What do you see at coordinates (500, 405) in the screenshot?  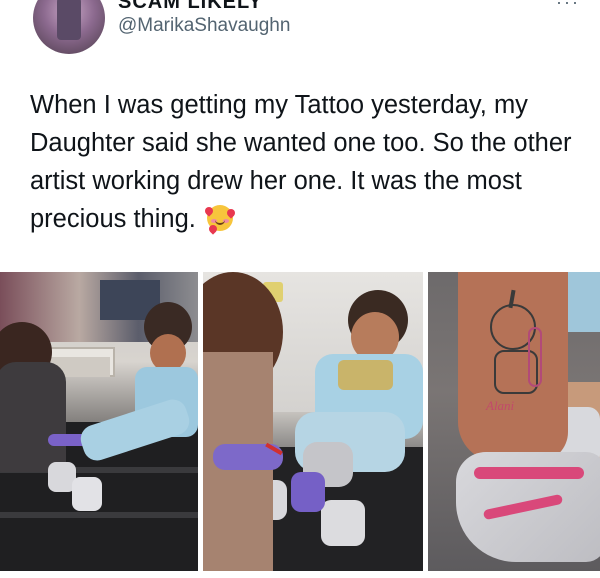 I see `drawing-caption: Alani` at bounding box center [500, 405].